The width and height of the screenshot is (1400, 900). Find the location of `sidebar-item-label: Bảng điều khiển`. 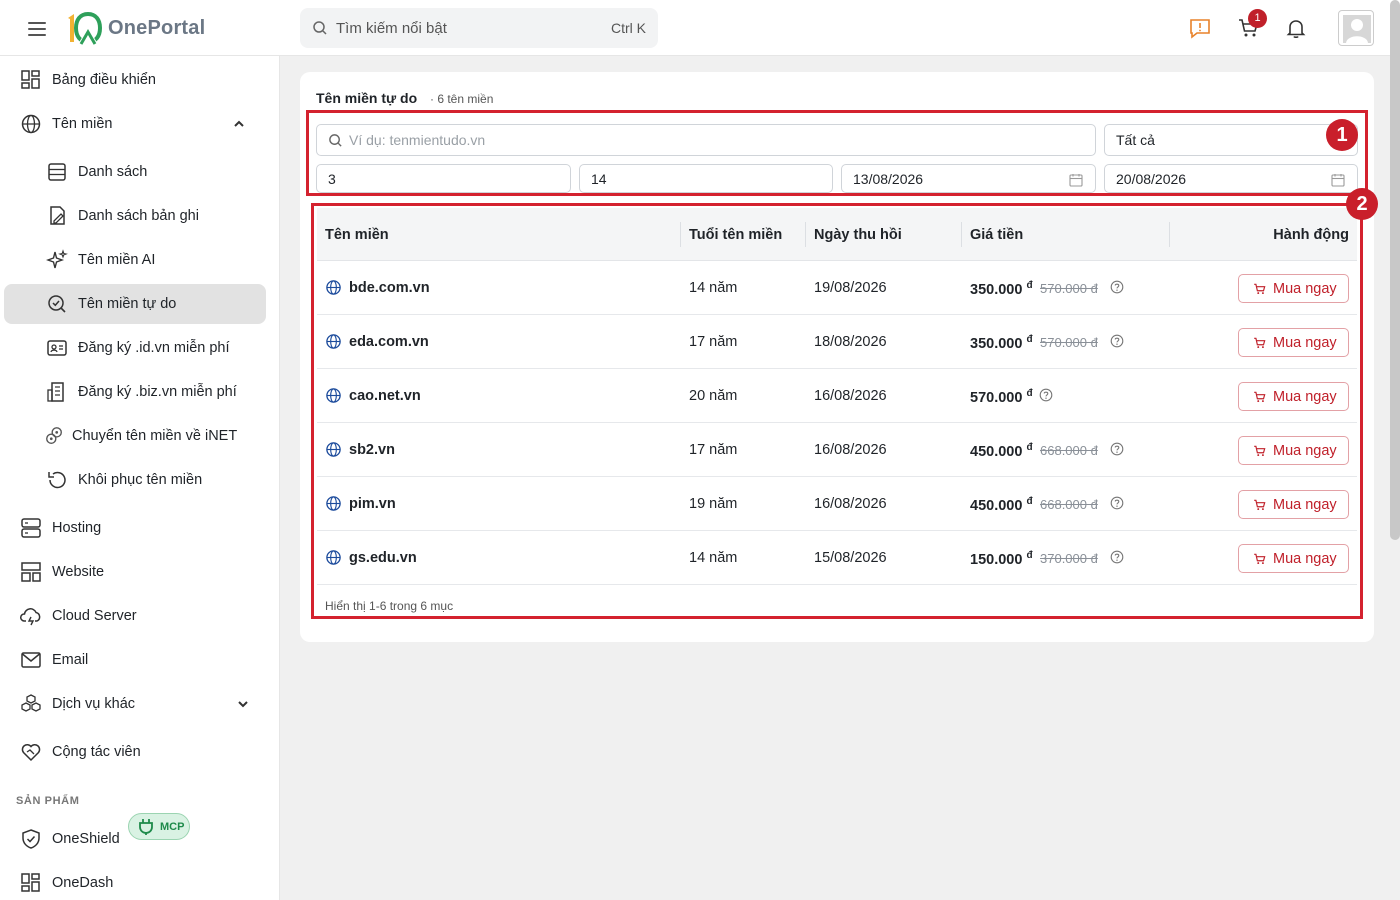

sidebar-item-label: Bảng điều khiển is located at coordinates (104, 80).